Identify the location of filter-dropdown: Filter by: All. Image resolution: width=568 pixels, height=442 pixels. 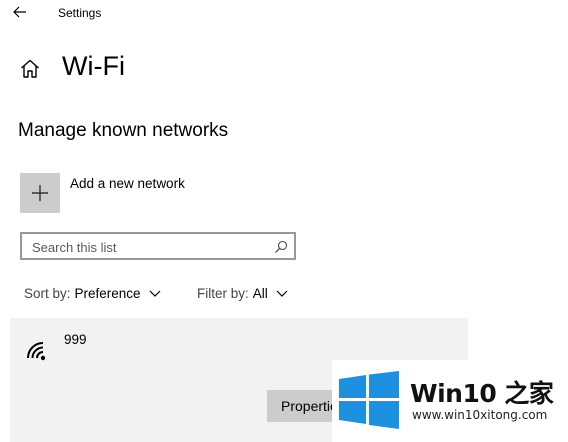
(242, 293).